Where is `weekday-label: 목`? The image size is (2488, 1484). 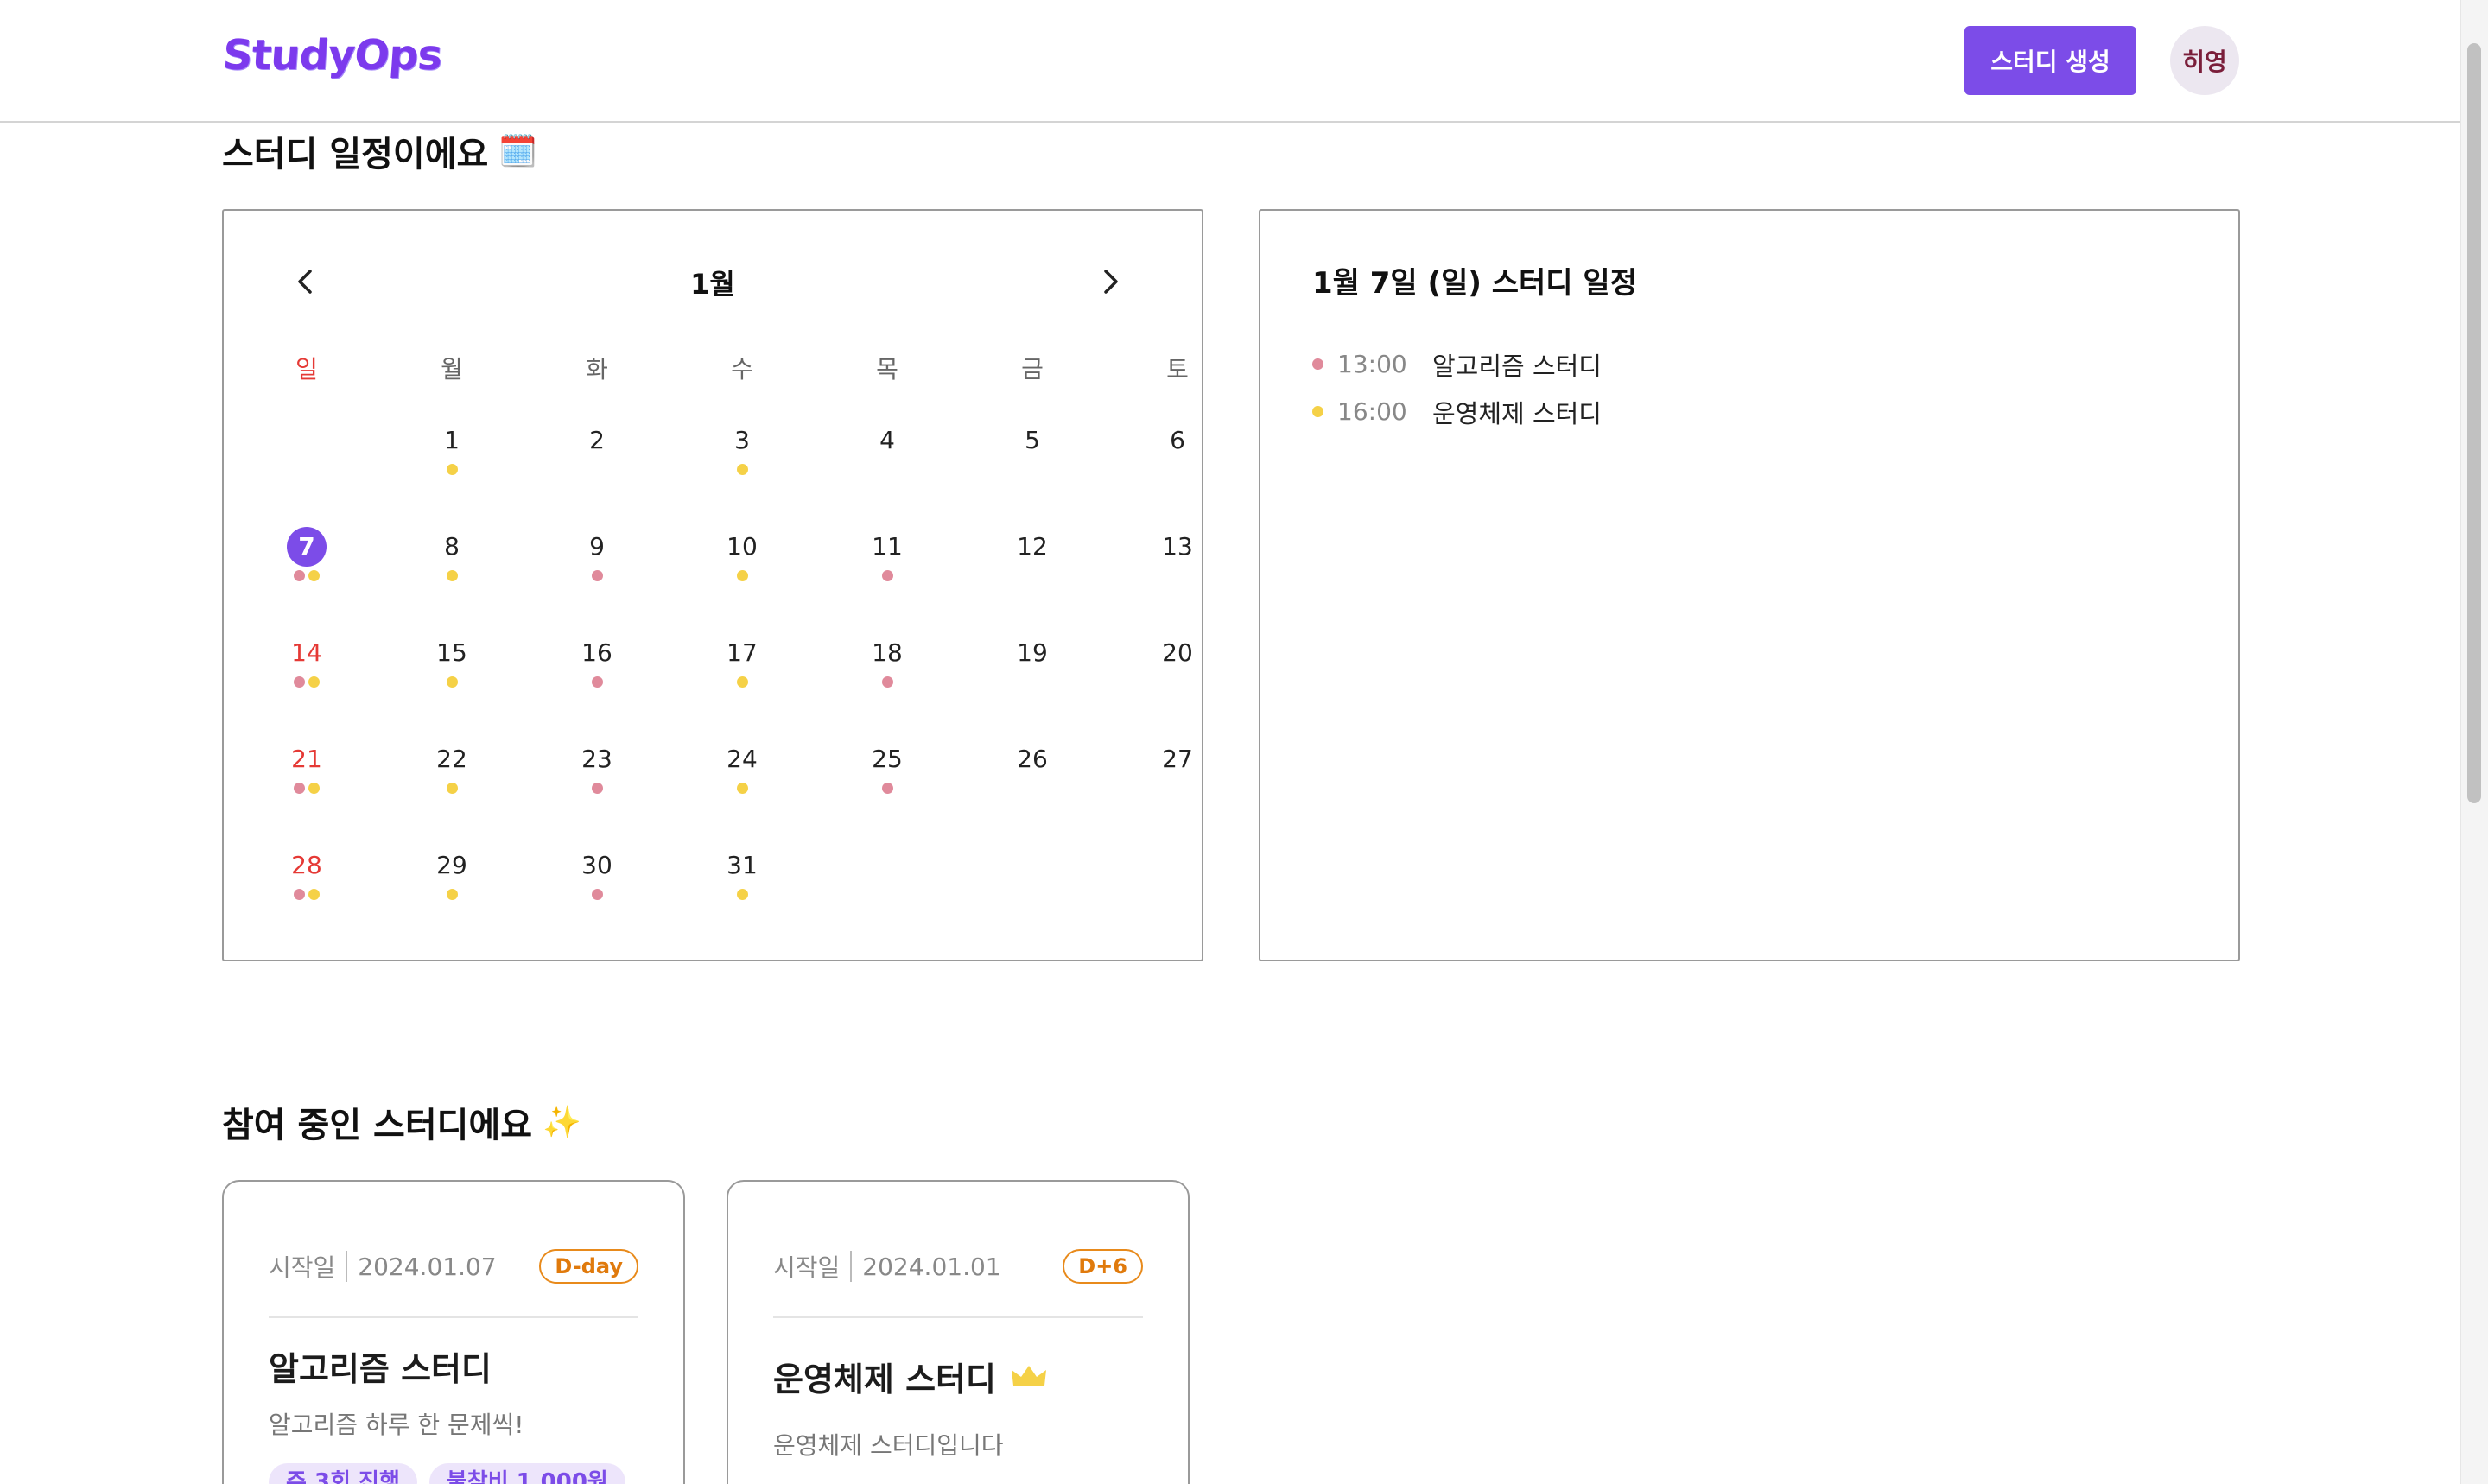
weekday-label: 목 is located at coordinates (887, 369).